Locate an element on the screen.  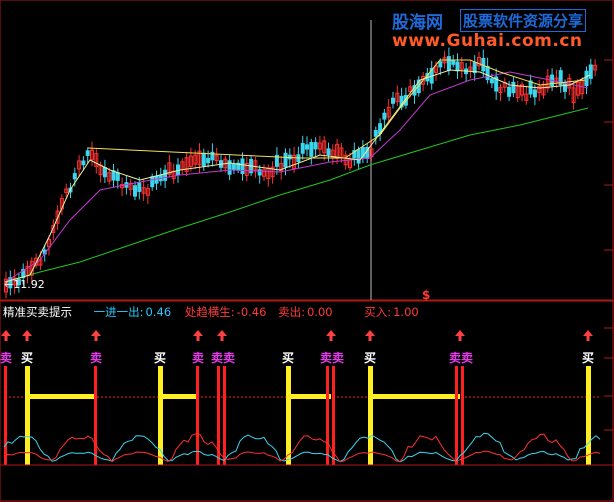
watermark-brand: 股海网 is located at coordinates (417, 23).